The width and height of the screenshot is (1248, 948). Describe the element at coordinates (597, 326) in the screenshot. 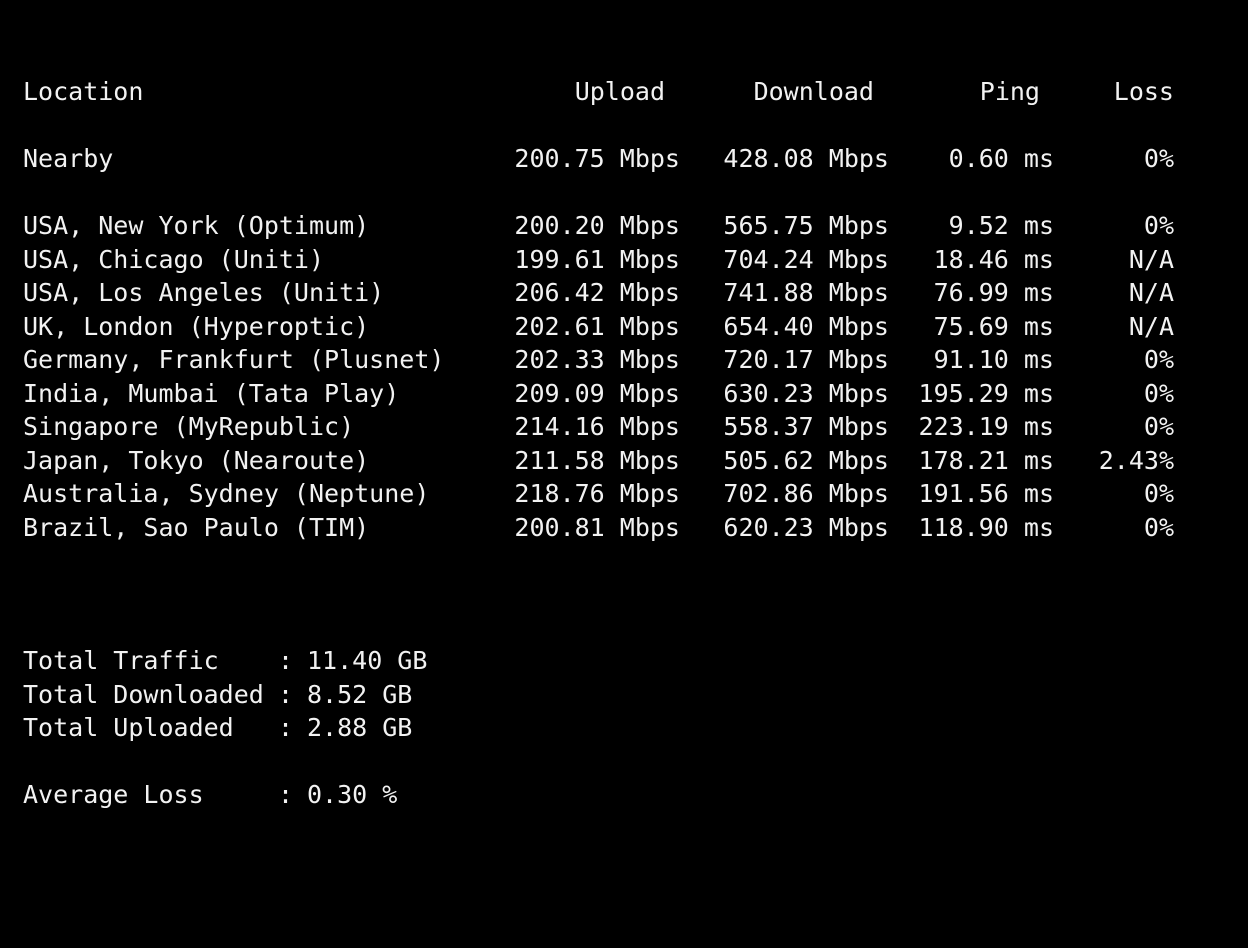

I see `row-upload: 202.61 Mbps` at that location.